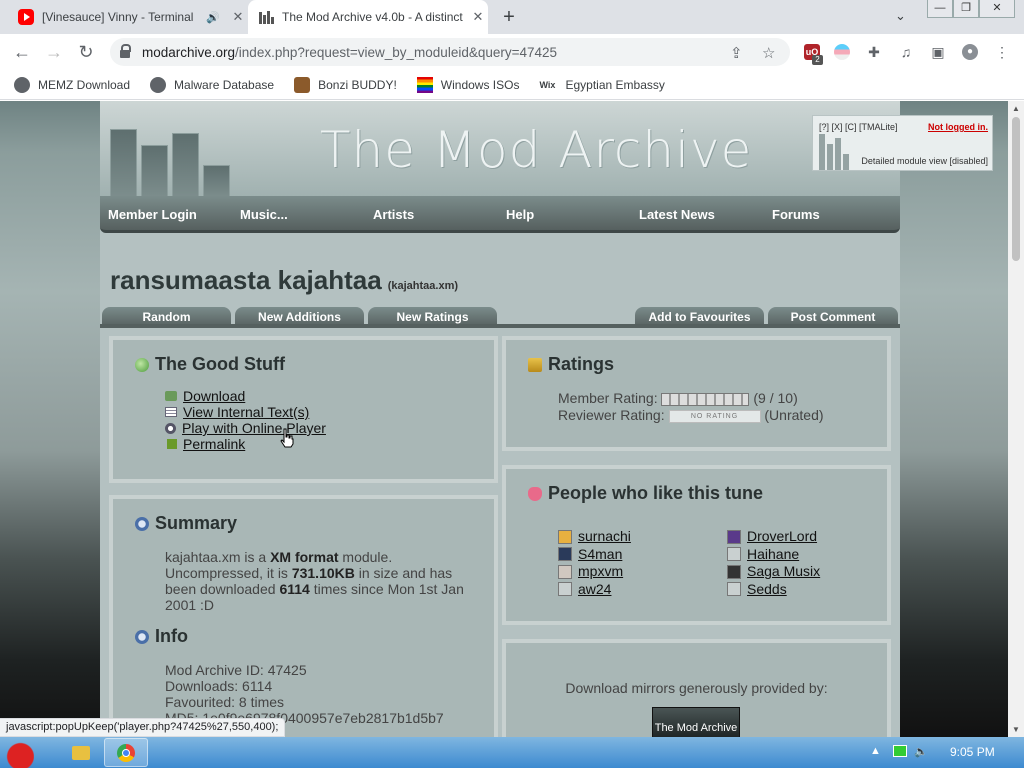 The width and height of the screenshot is (1024, 768). Describe the element at coordinates (467, 84) in the screenshot. I see `bookmark-windows-isos: Windows ISOs` at that location.